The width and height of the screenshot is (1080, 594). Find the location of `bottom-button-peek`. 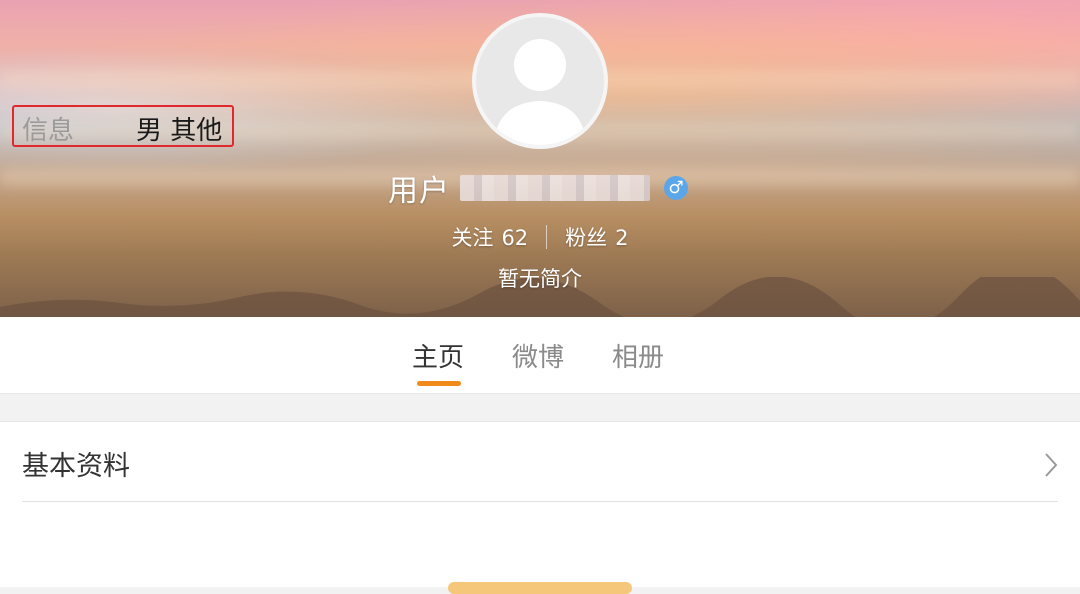

bottom-button-peek is located at coordinates (540, 588).